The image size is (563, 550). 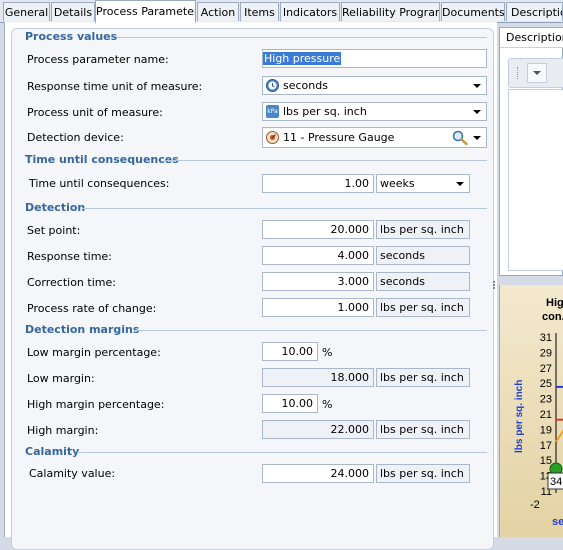 I want to click on calamity-value-input: 24.000, so click(x=318, y=473).